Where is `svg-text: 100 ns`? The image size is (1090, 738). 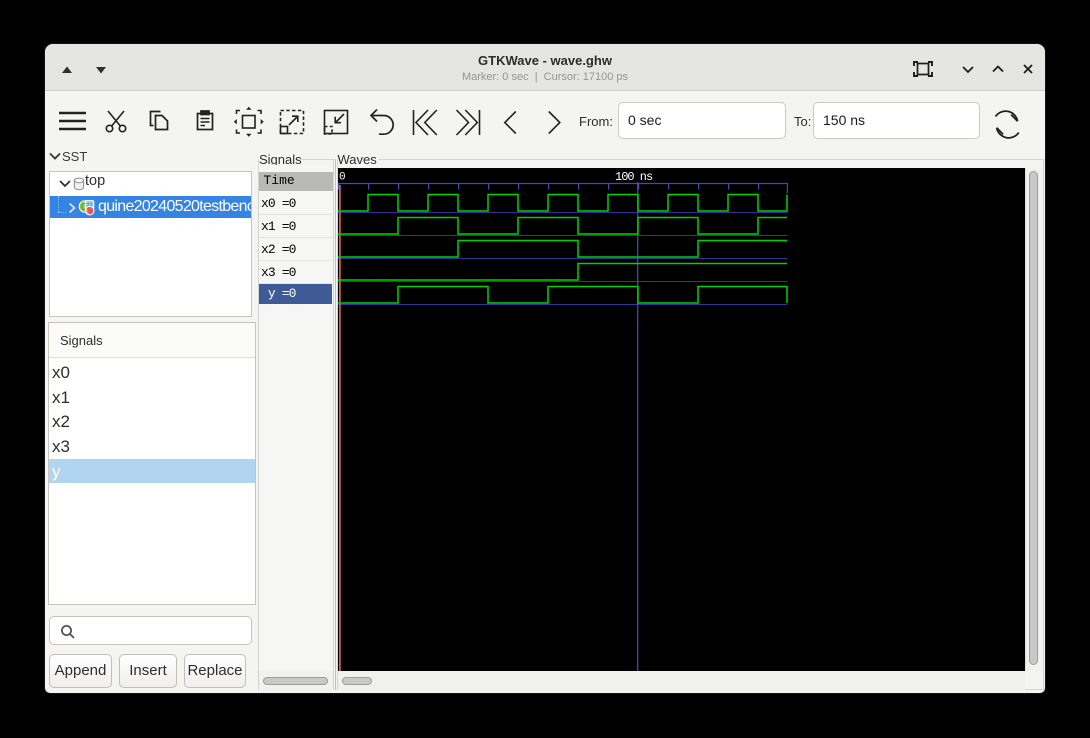
svg-text: 100 ns is located at coordinates (634, 177).